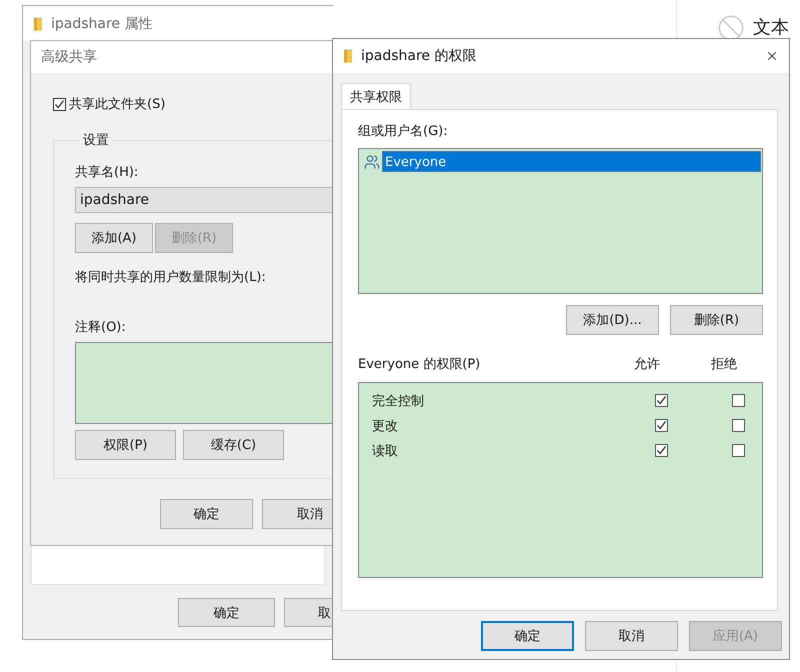  I want to click on column-header: 允许, so click(647, 364).